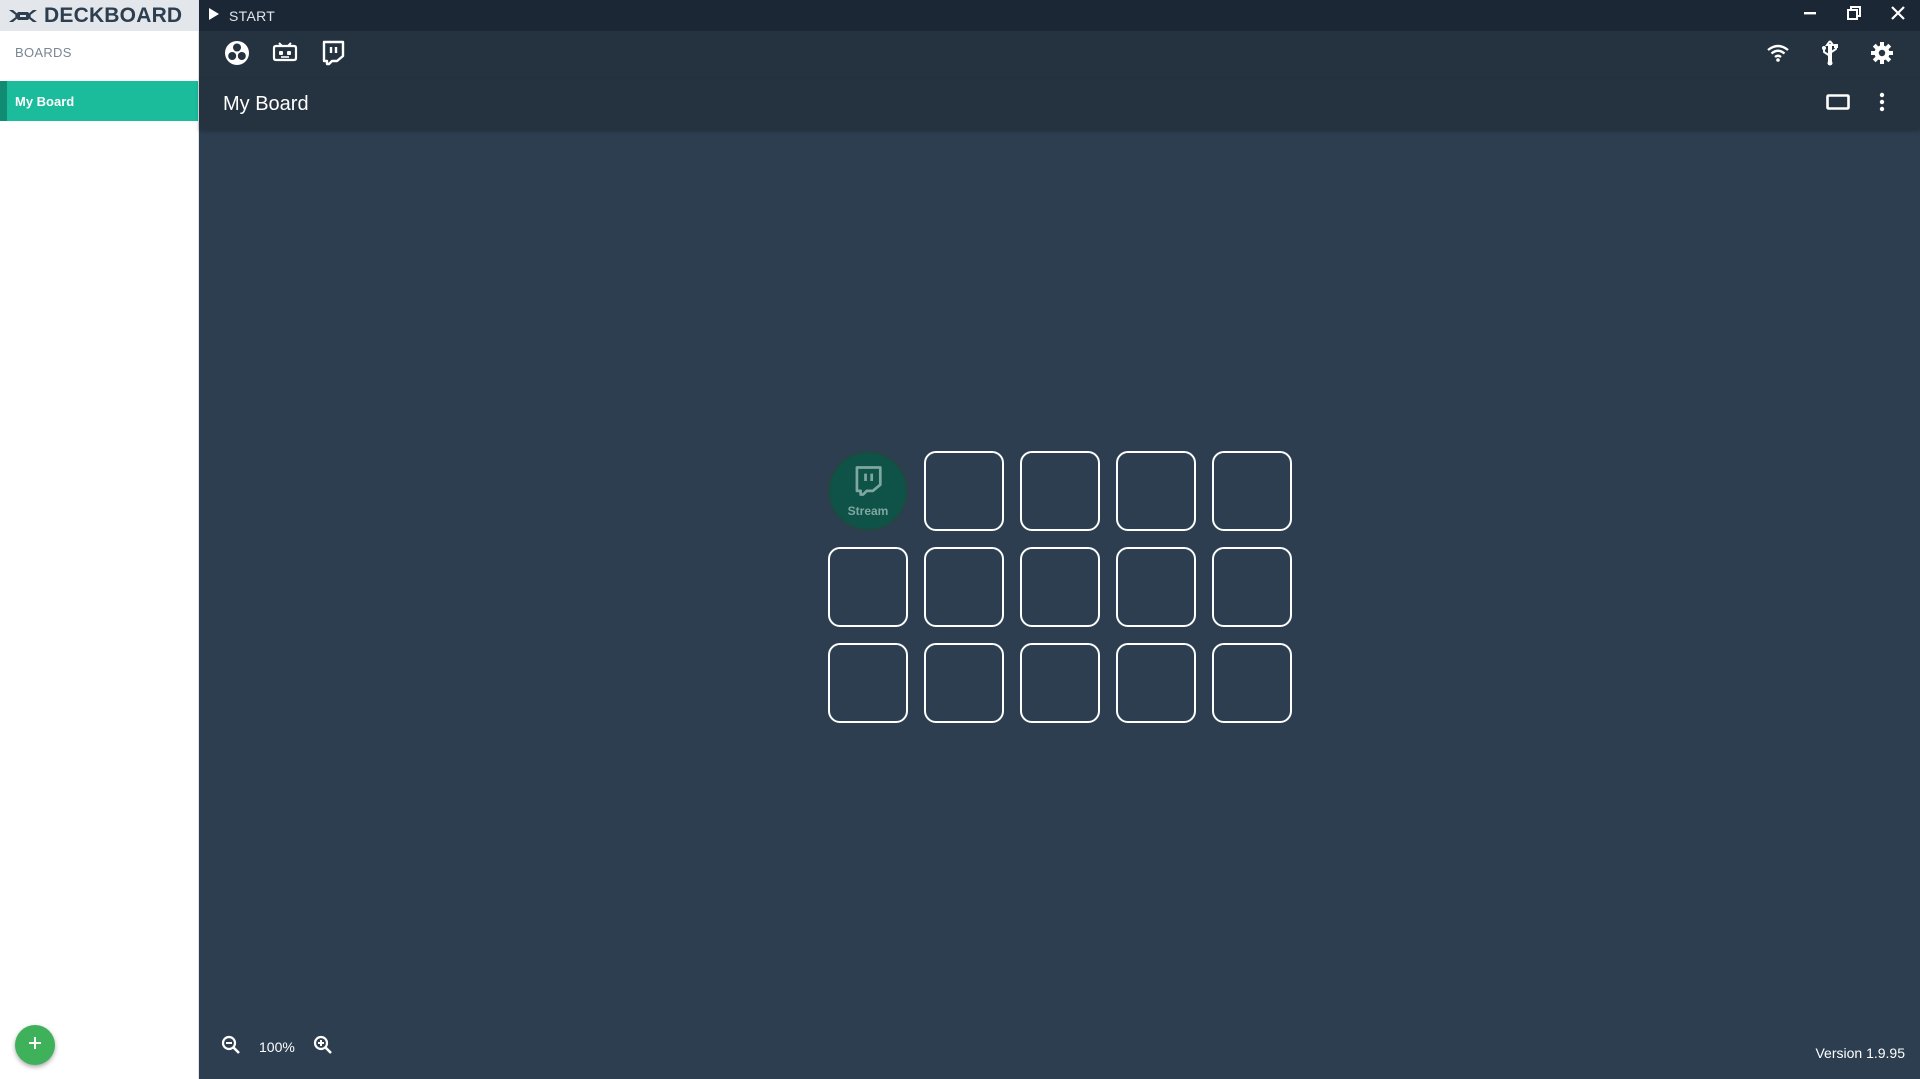 Image resolution: width=1920 pixels, height=1079 pixels. What do you see at coordinates (113, 15) in the screenshot?
I see `brand-name: DECKBOARD` at bounding box center [113, 15].